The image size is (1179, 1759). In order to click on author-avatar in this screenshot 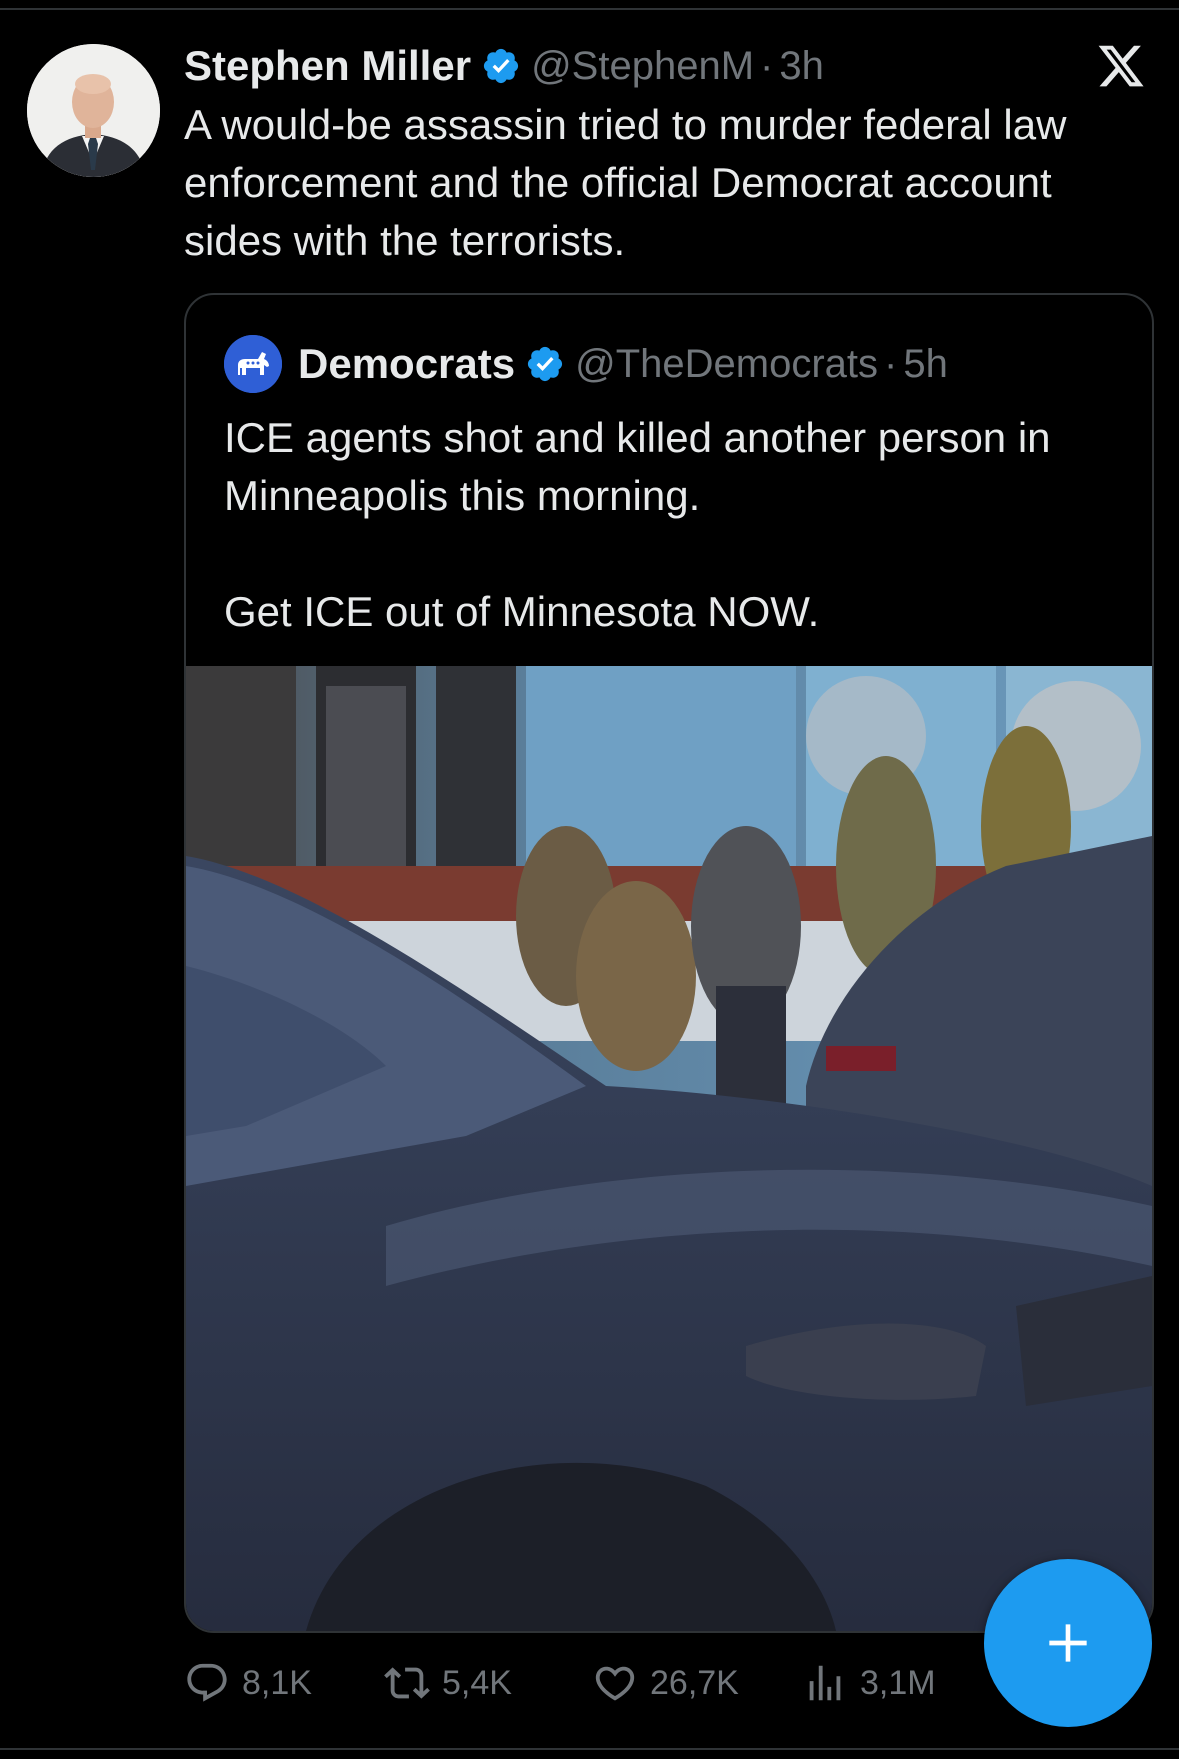, I will do `click(93, 110)`.